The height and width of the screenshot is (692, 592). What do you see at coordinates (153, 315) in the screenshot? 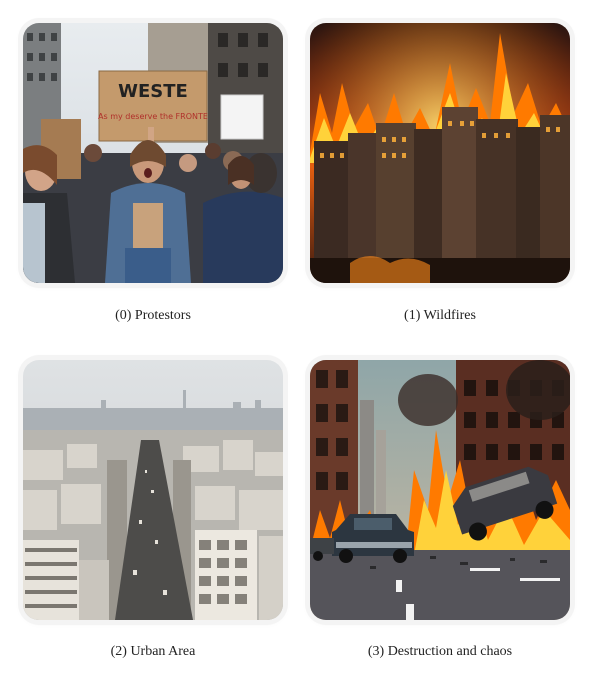
I see `caption-protestors: (0) Protestors` at bounding box center [153, 315].